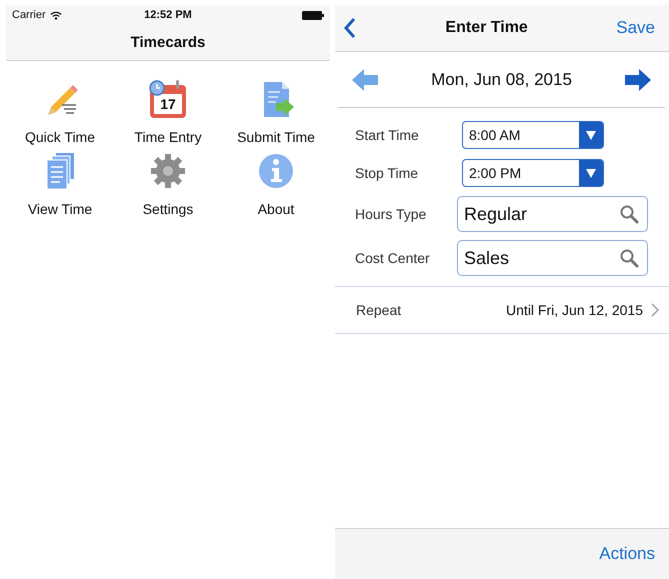 The image size is (669, 579). What do you see at coordinates (365, 79) in the screenshot?
I see `left-arrow-icon` at bounding box center [365, 79].